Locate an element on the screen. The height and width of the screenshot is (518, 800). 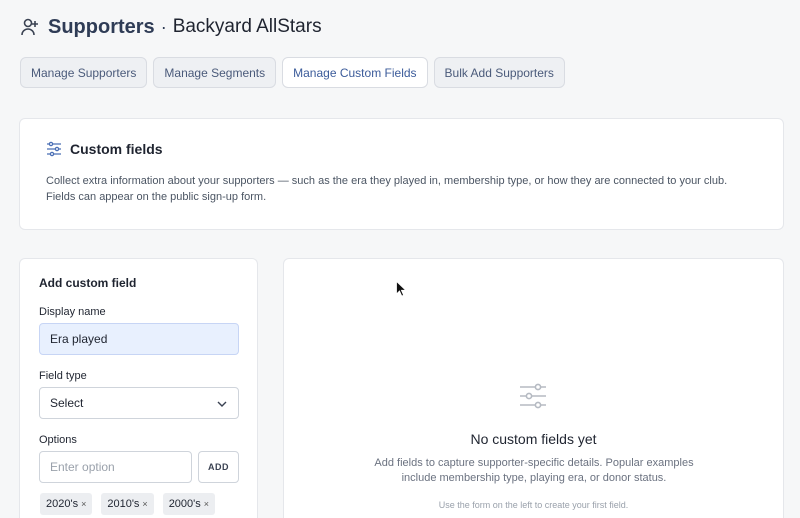
add-option-button: ADD is located at coordinates (218, 467).